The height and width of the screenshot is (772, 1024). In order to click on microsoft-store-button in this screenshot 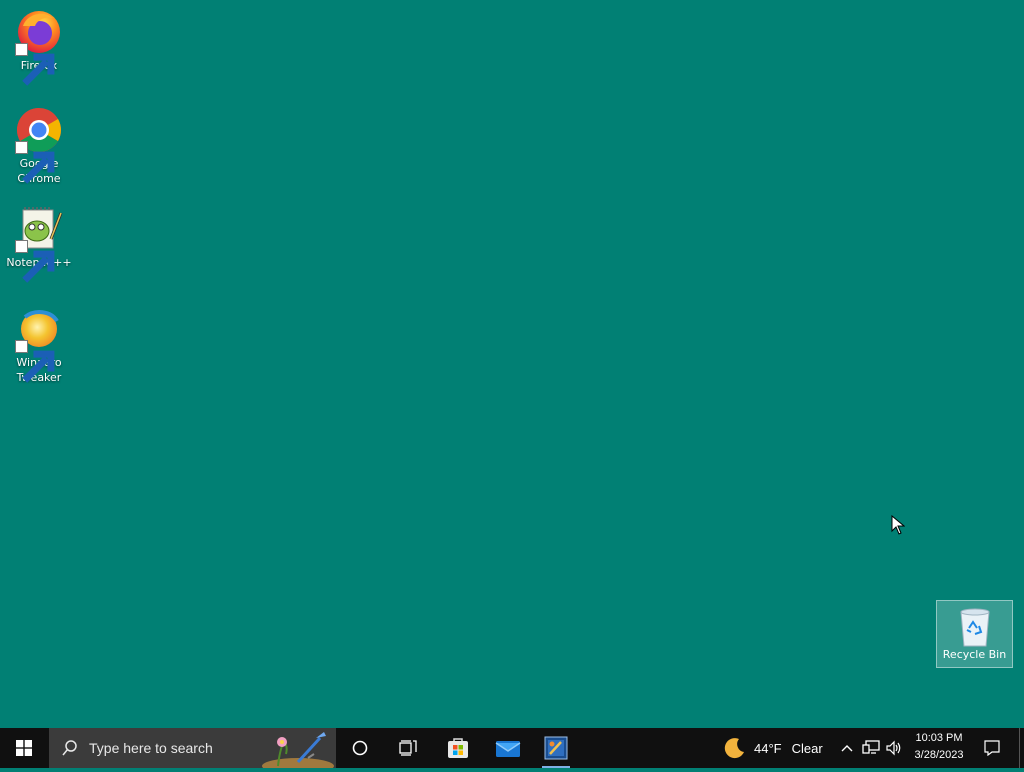, I will do `click(458, 748)`.